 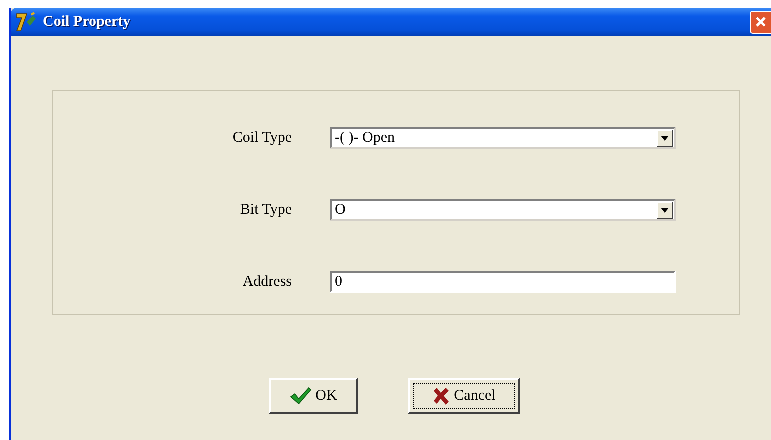 What do you see at coordinates (503, 282) in the screenshot?
I see `input-field: 0` at bounding box center [503, 282].